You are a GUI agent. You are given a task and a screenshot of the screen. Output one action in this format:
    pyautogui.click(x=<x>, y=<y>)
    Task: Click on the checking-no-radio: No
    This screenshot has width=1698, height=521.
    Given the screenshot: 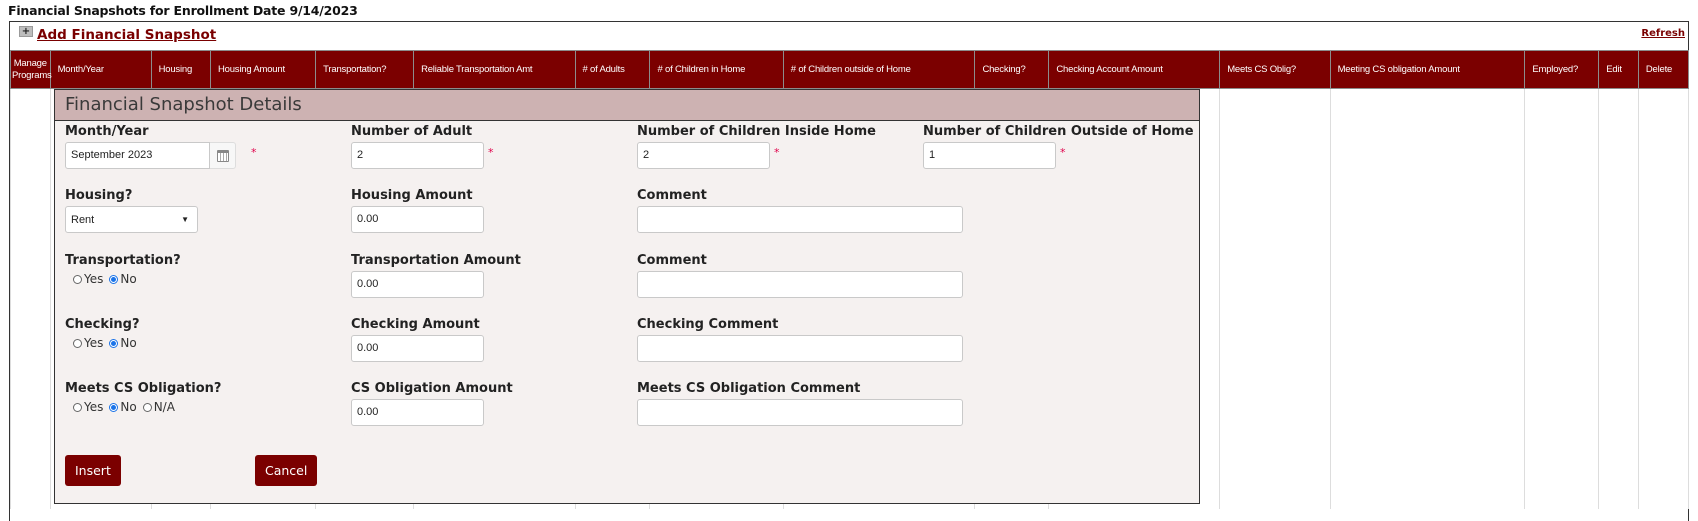 What is the action you would take?
    pyautogui.click(x=123, y=343)
    